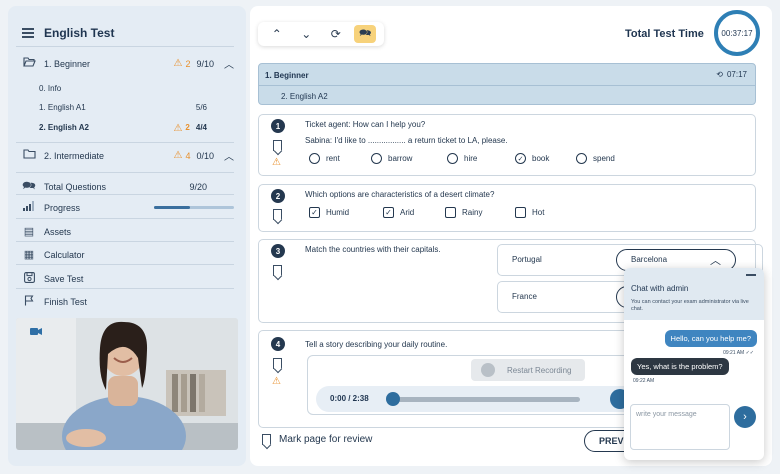 The width and height of the screenshot is (780, 474). Describe the element at coordinates (738, 353) in the screenshot. I see `message-time: 09:21 AM ✓✓` at that location.